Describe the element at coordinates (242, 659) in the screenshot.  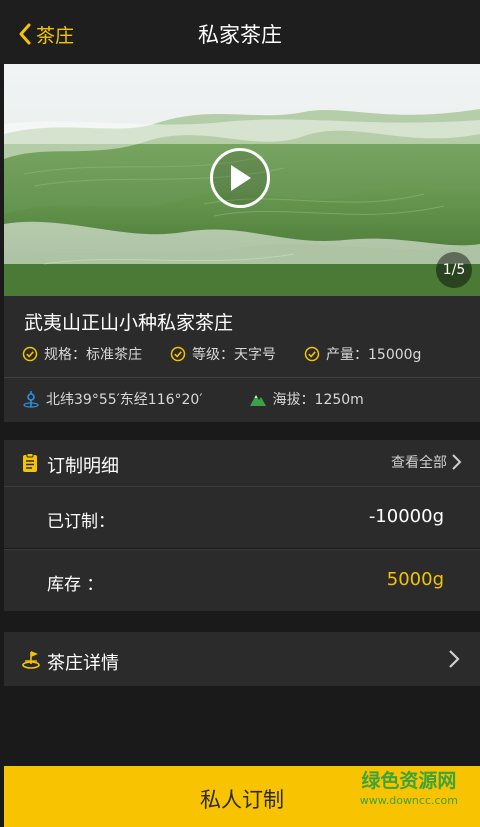
I see `estate-detail-row: 茶庄详情` at that location.